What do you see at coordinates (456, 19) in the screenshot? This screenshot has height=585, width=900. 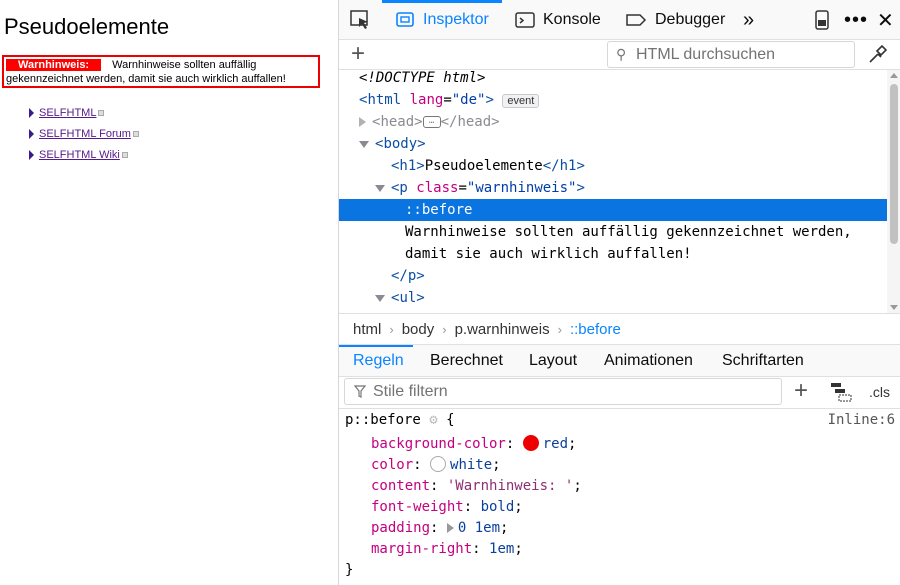 I see `tab-inspector-label: Inspektor` at bounding box center [456, 19].